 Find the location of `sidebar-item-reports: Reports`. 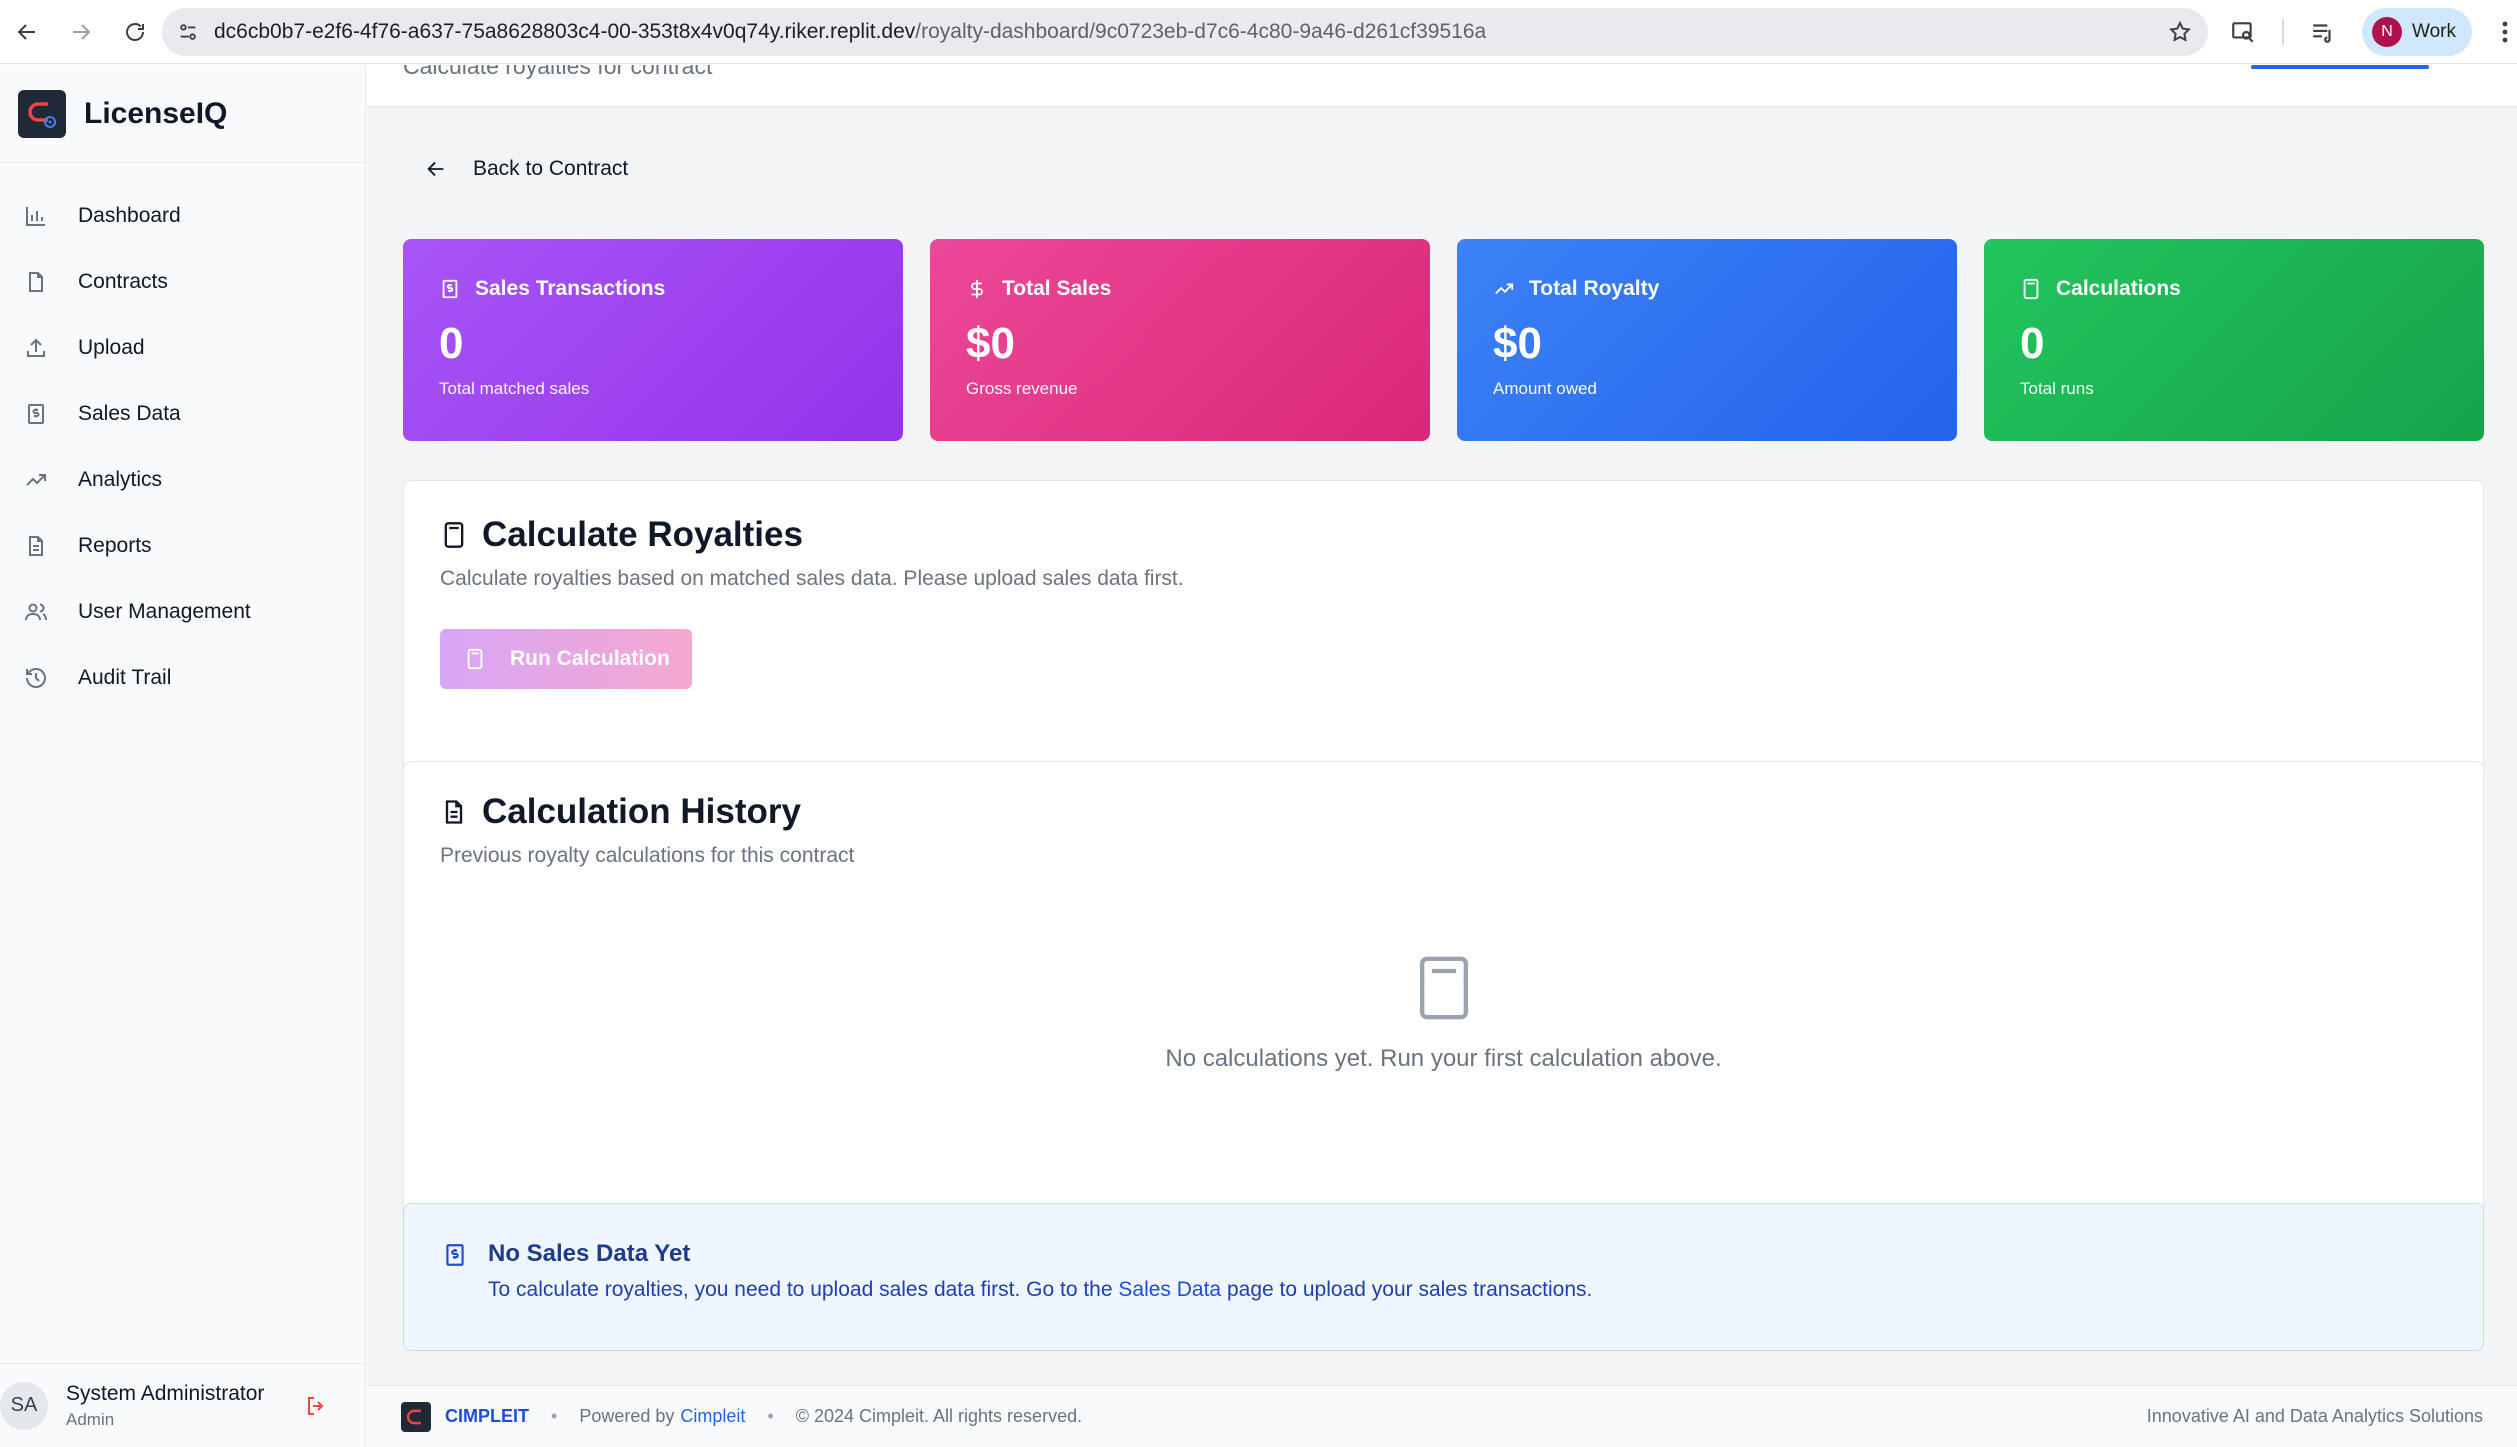

sidebar-item-reports: Reports is located at coordinates (182, 546).